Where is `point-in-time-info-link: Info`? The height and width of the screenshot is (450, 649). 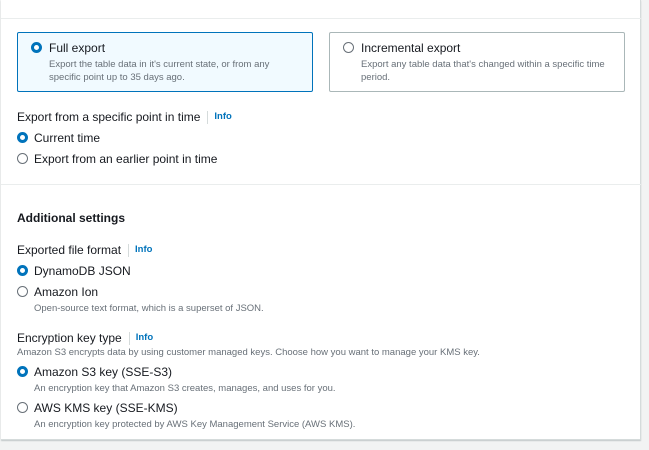 point-in-time-info-link: Info is located at coordinates (222, 117).